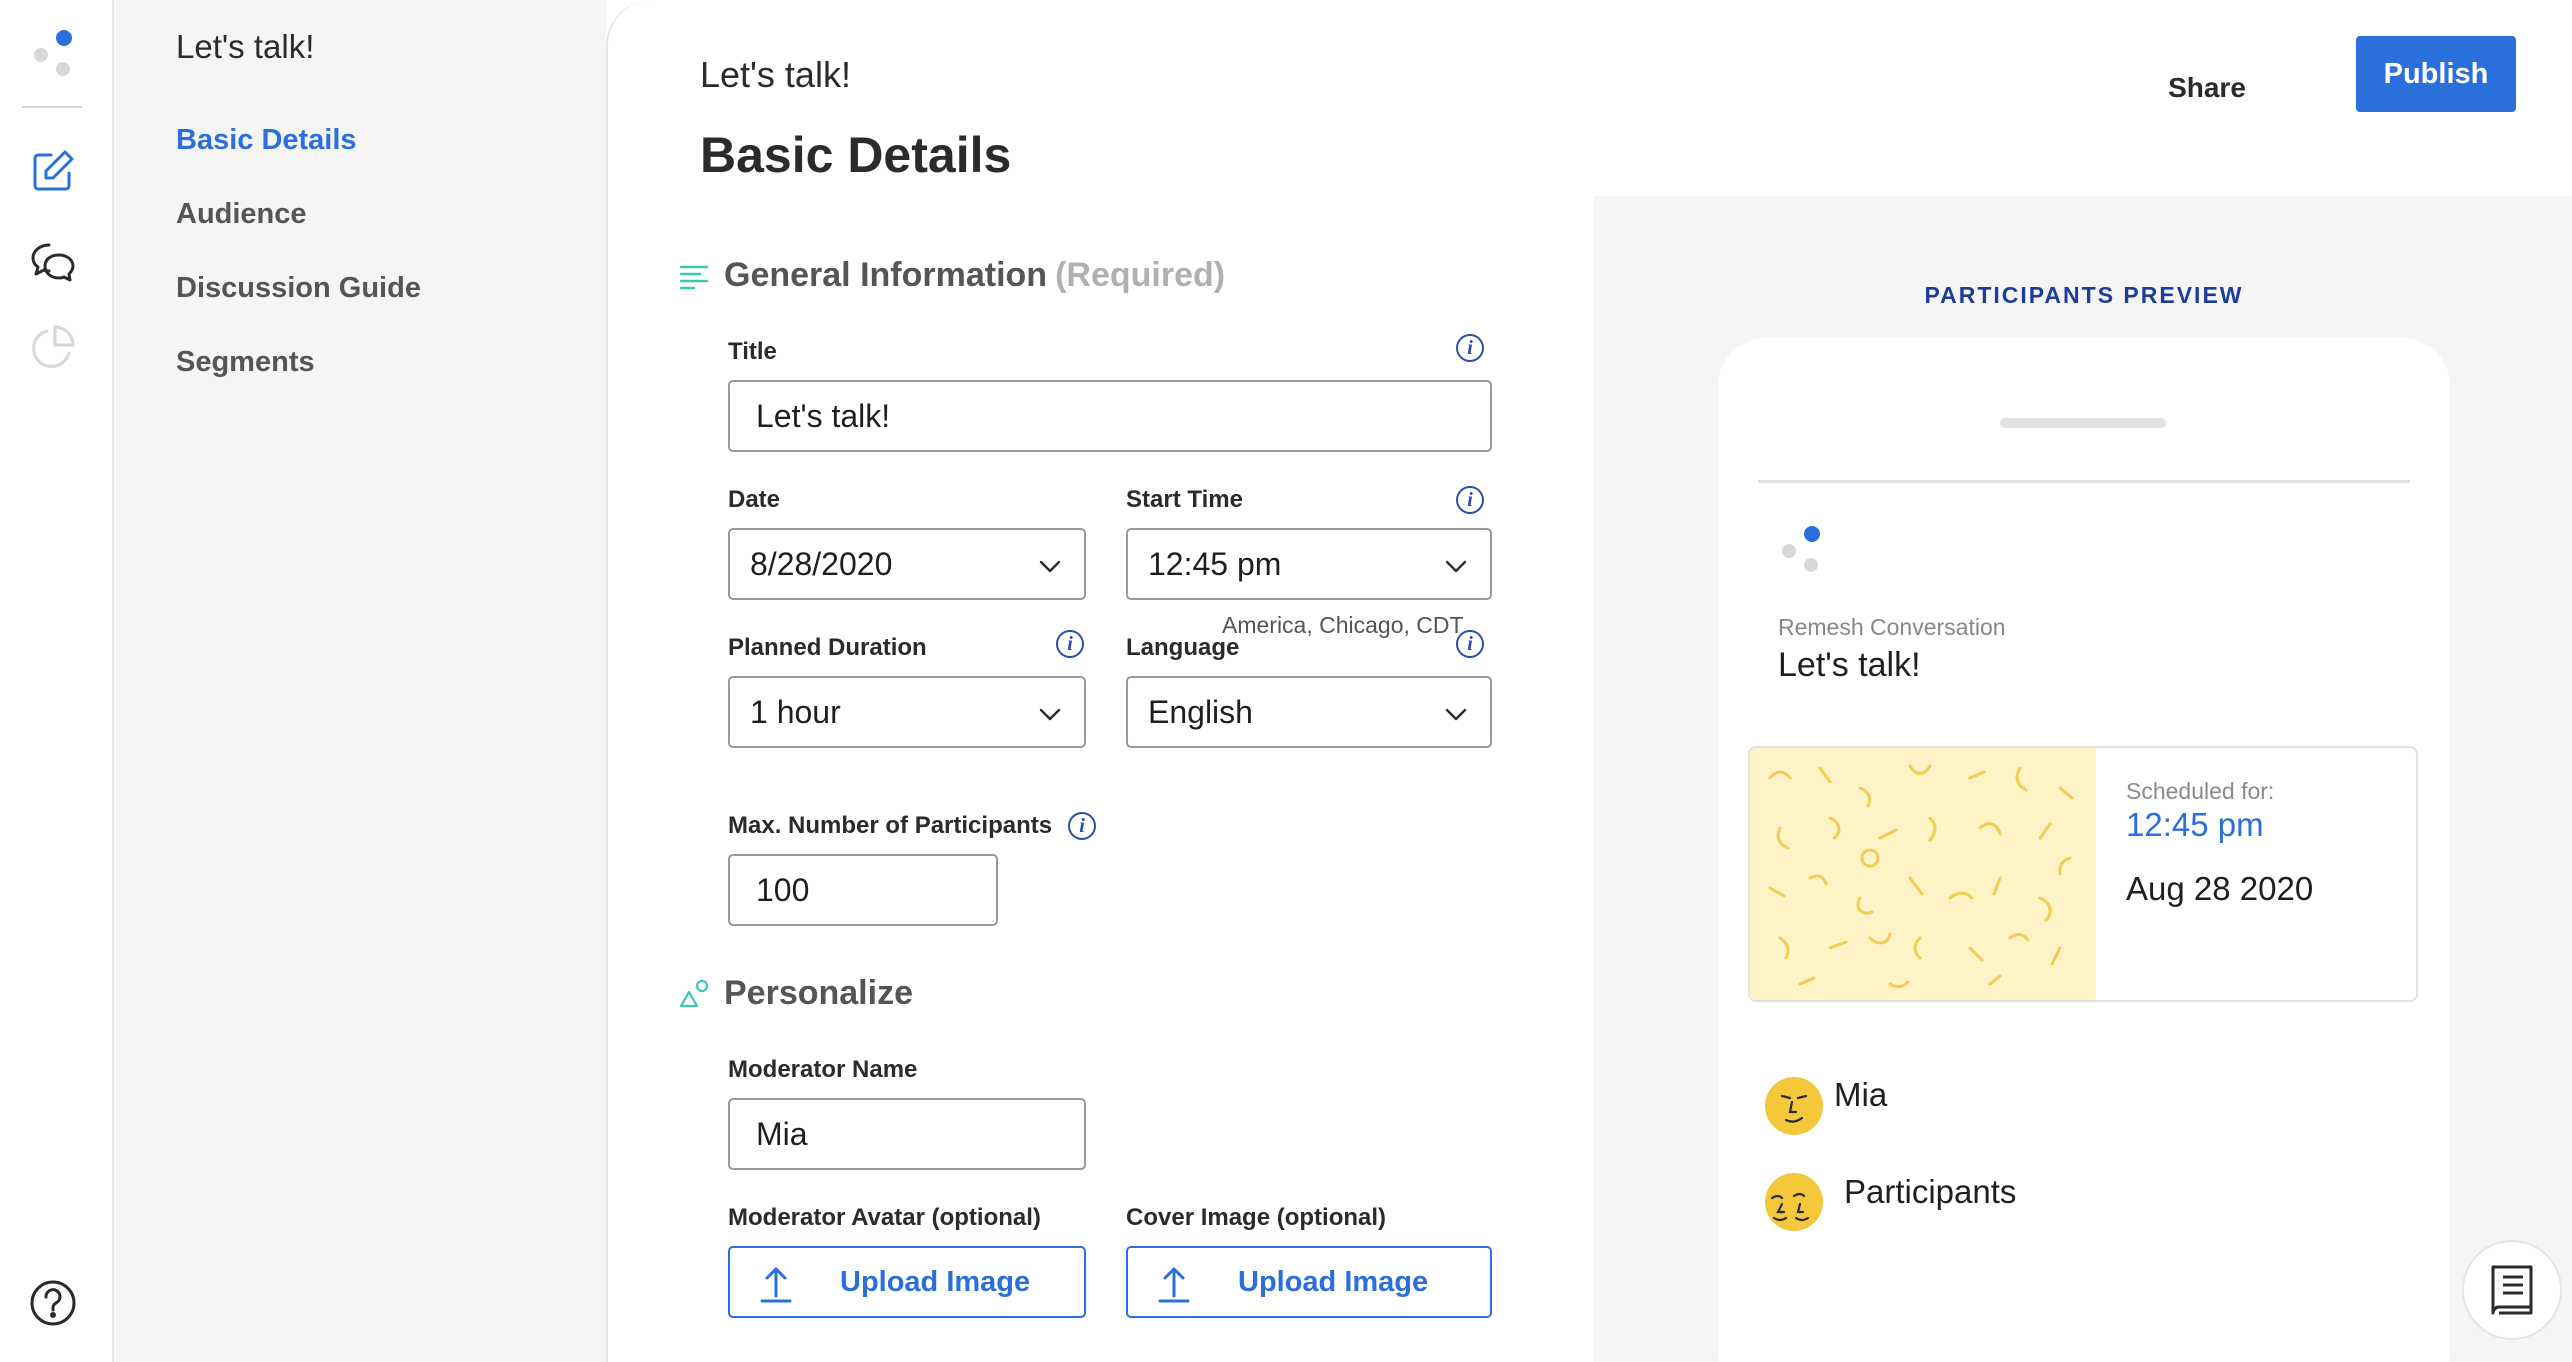 This screenshot has width=2572, height=1362. Describe the element at coordinates (752, 351) in the screenshot. I see `title-label: Title` at that location.